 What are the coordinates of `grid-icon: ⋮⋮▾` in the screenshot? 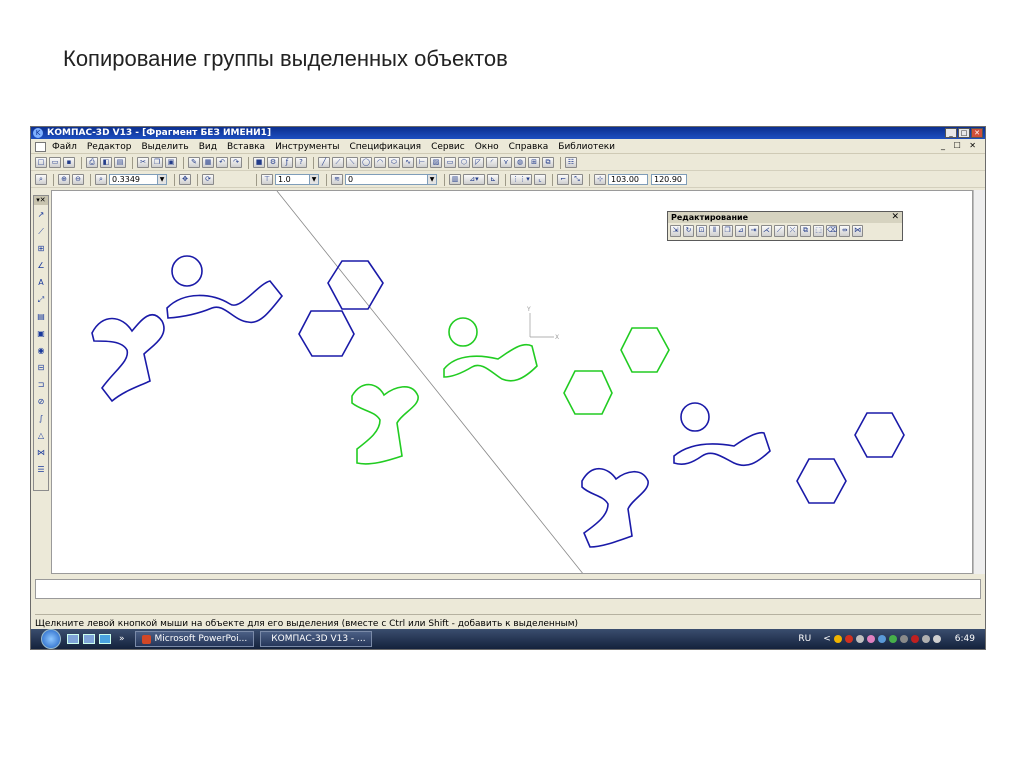 It's located at (521, 179).